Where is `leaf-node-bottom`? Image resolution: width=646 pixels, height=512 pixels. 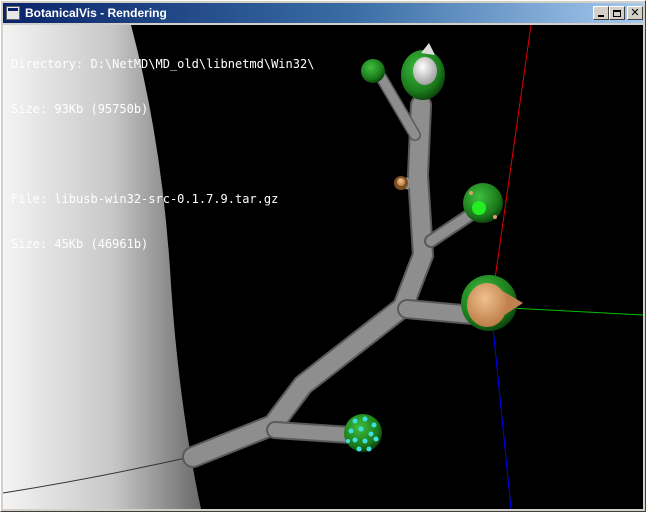 leaf-node-bottom is located at coordinates (363, 433).